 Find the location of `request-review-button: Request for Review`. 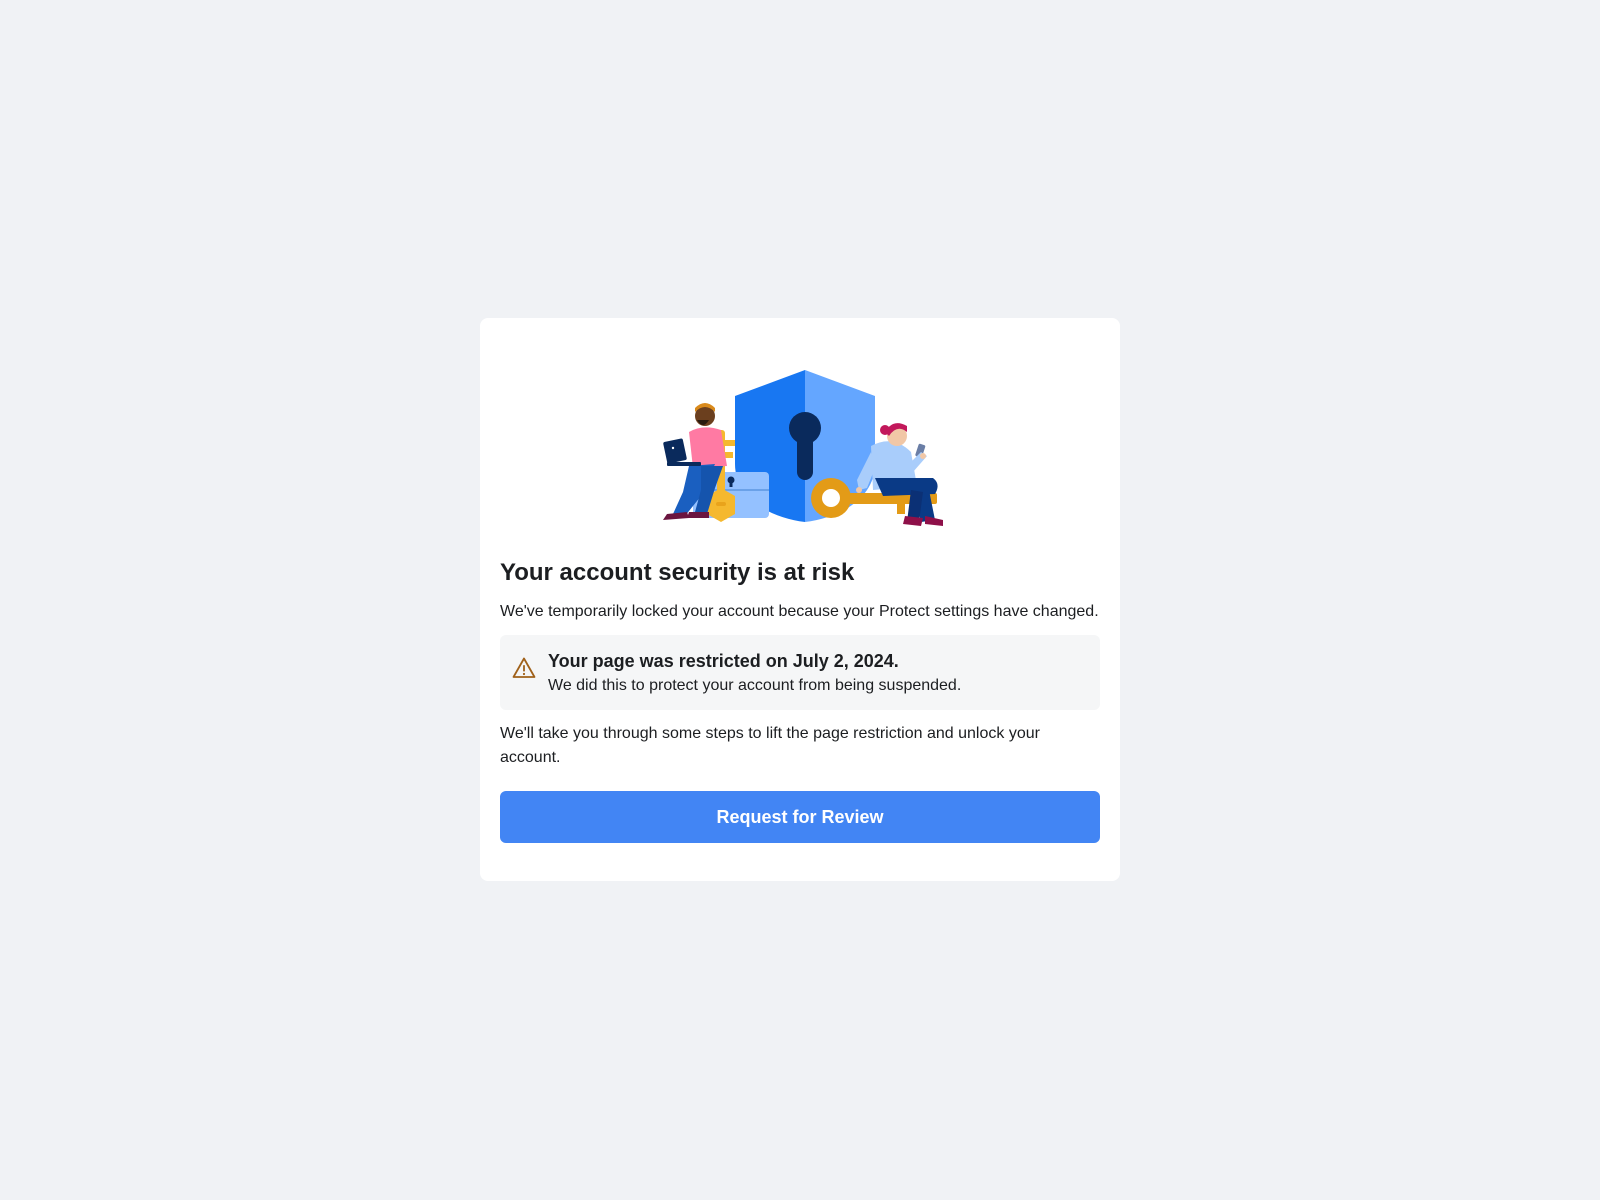

request-review-button: Request for Review is located at coordinates (800, 817).